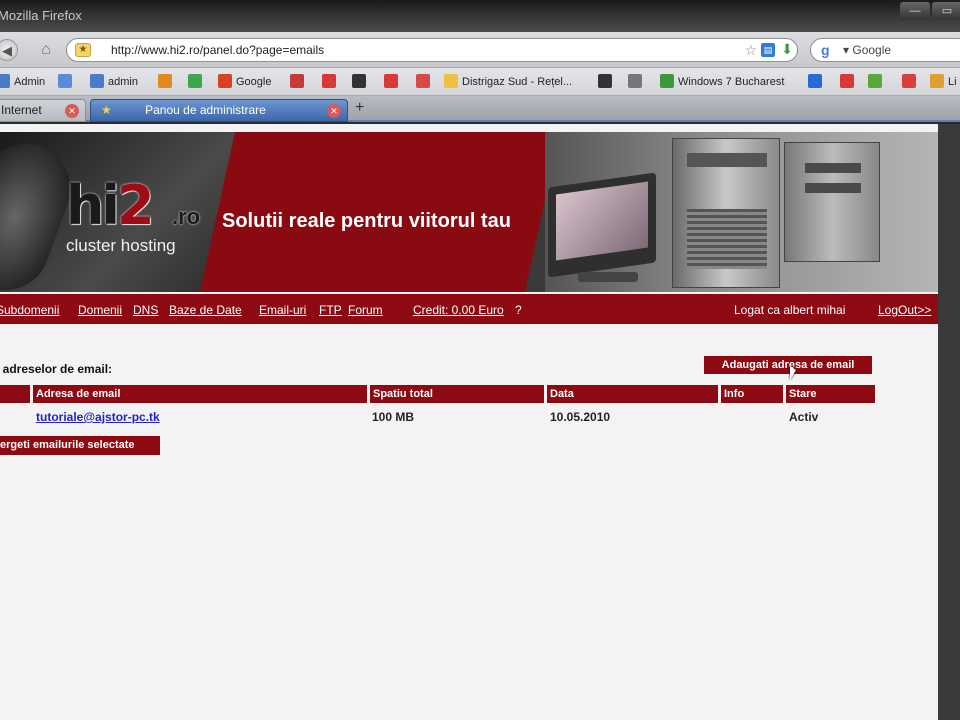 Image resolution: width=960 pixels, height=720 pixels. Describe the element at coordinates (904, 310) in the screenshot. I see `logout-link: LogOut>>` at that location.